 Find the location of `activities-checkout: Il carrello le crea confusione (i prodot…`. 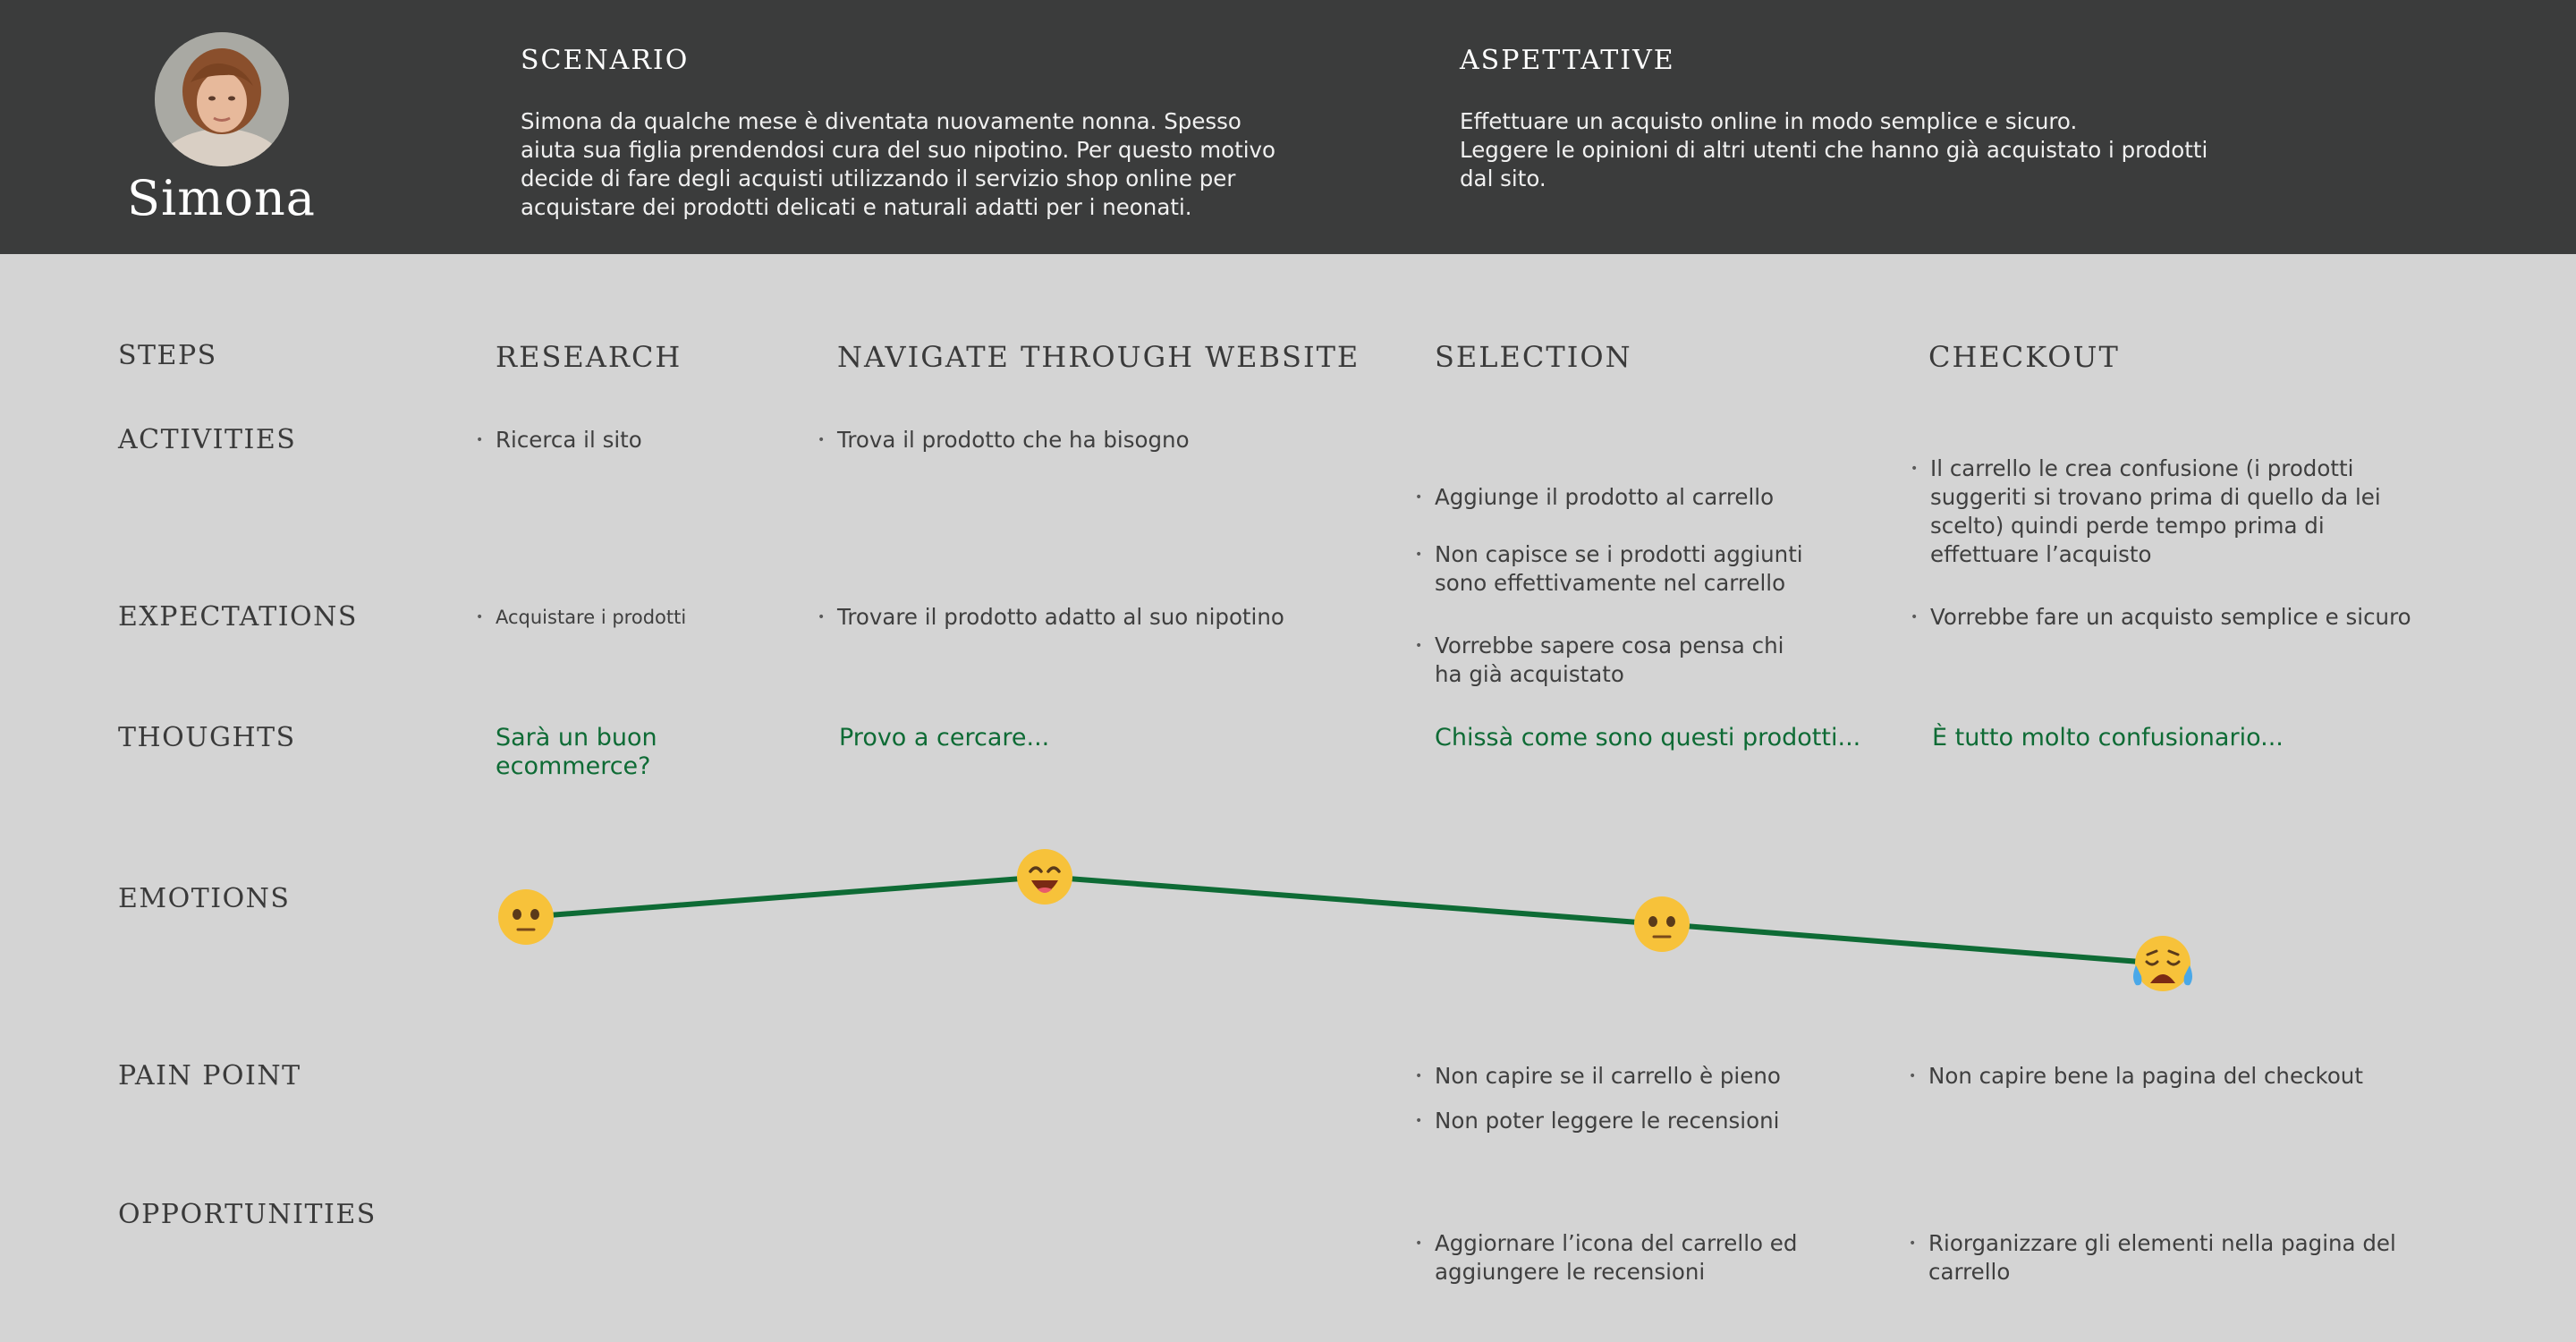

activities-checkout: Il carrello le crea confusione (i prodot… is located at coordinates (2180, 512).